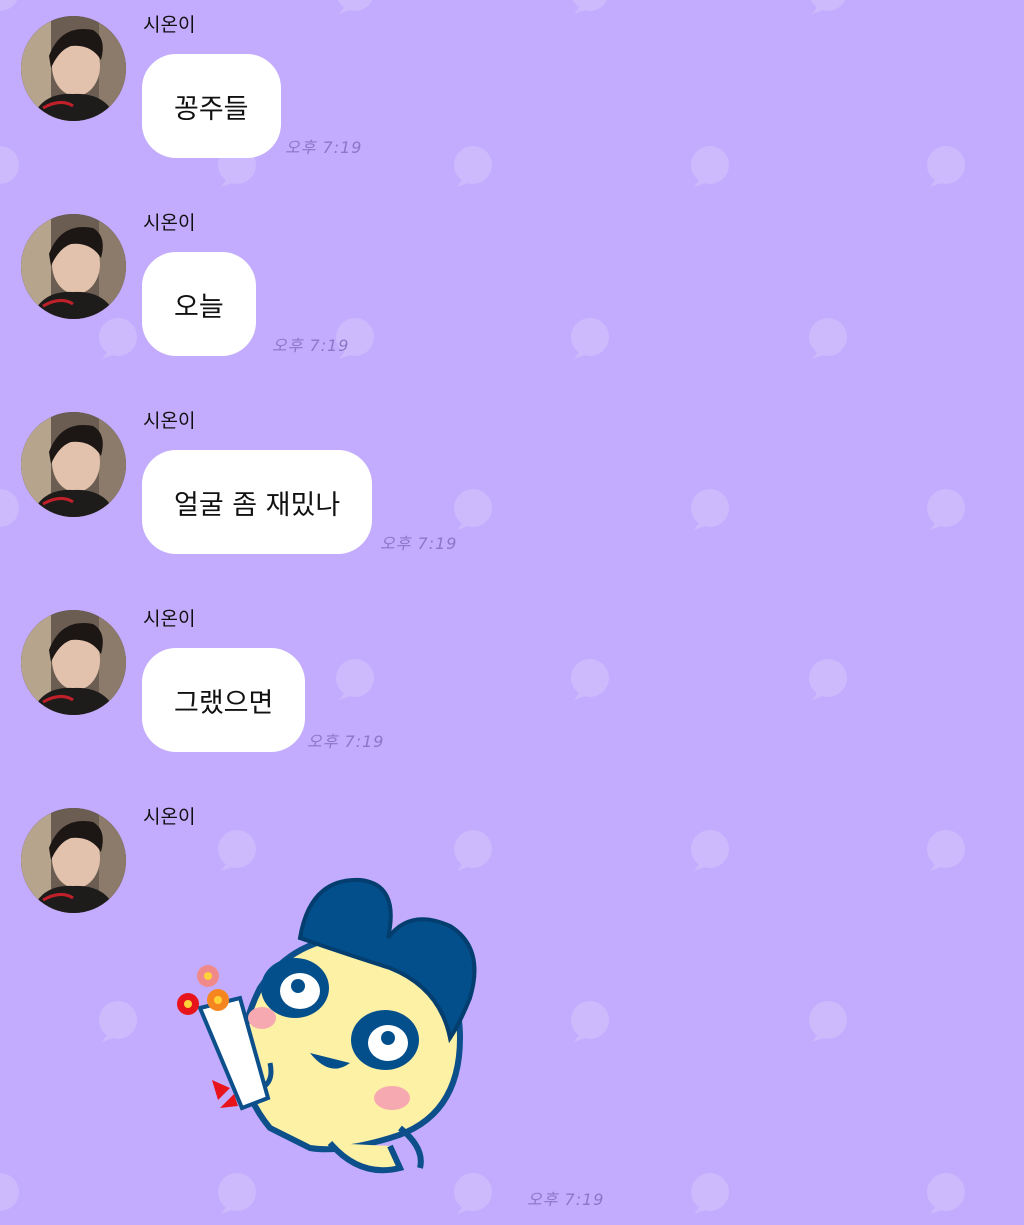 The image size is (1024, 1225). I want to click on message-bubble: 얼굴 좀 재밌나, so click(257, 502).